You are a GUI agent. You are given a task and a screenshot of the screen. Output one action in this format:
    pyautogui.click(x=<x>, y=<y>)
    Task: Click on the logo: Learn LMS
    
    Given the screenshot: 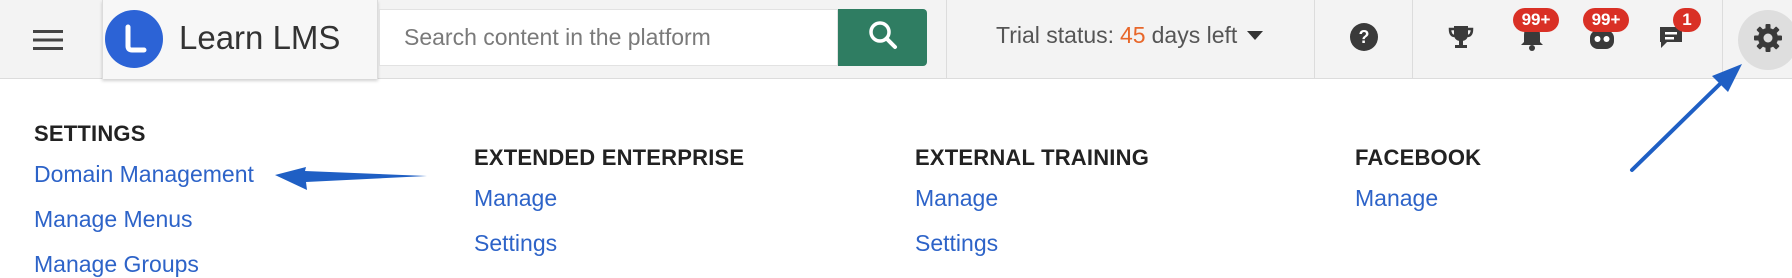 What is the action you would take?
    pyautogui.click(x=240, y=39)
    